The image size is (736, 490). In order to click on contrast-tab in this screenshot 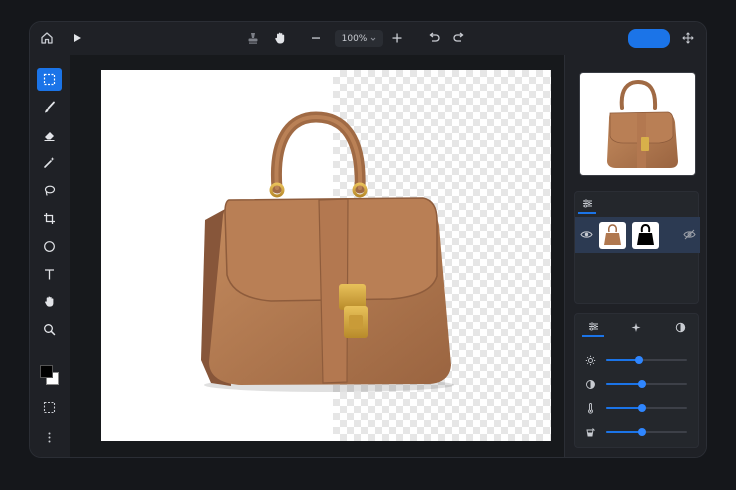, I will do `click(680, 327)`.